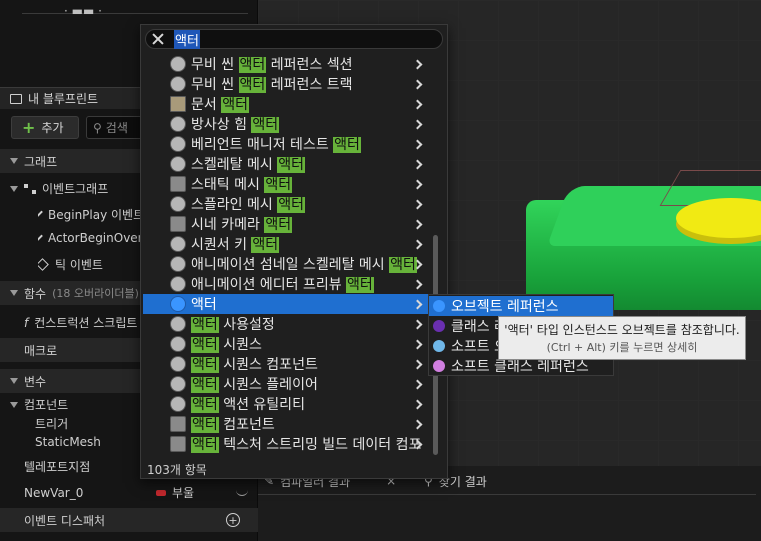  What do you see at coordinates (287, 184) in the screenshot?
I see `menu-item: 스태틱 메시 액터` at bounding box center [287, 184].